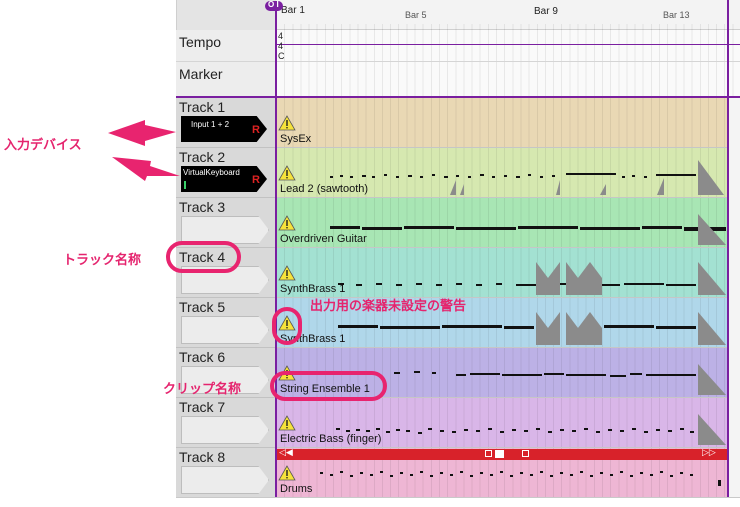 Image resolution: width=740 pixels, height=507 pixels. I want to click on annotation-track-name: トラック名称, so click(102, 259).